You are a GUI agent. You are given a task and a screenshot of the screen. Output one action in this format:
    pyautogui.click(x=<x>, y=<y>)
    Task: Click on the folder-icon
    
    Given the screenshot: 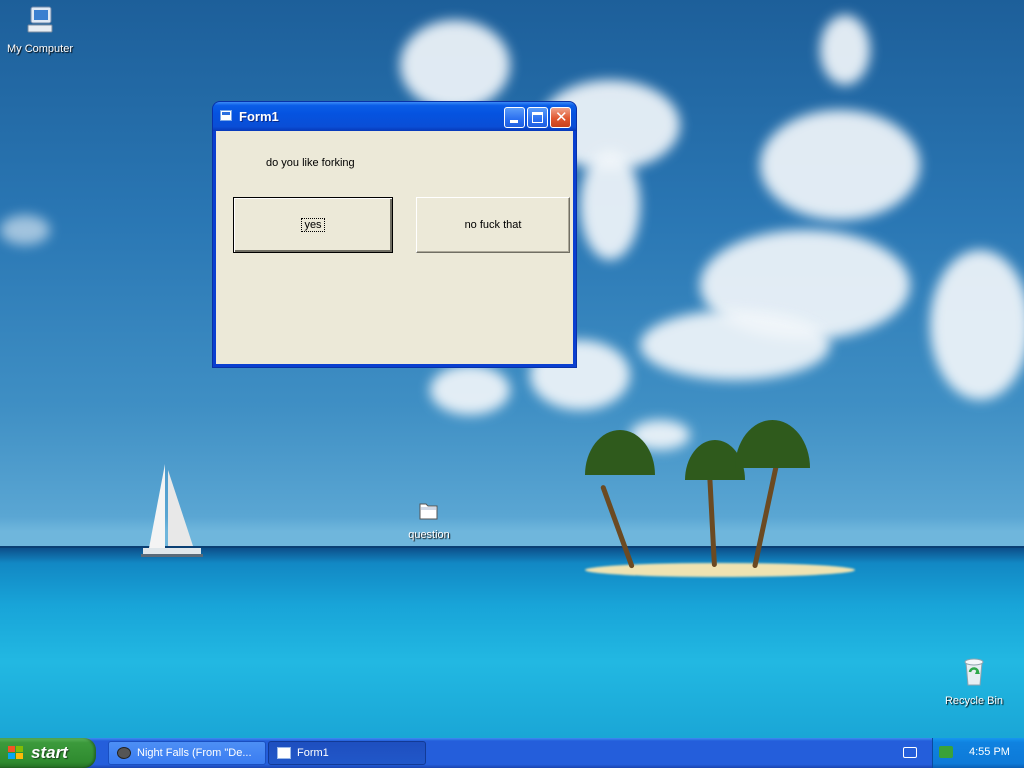 What is the action you would take?
    pyautogui.click(x=428, y=511)
    